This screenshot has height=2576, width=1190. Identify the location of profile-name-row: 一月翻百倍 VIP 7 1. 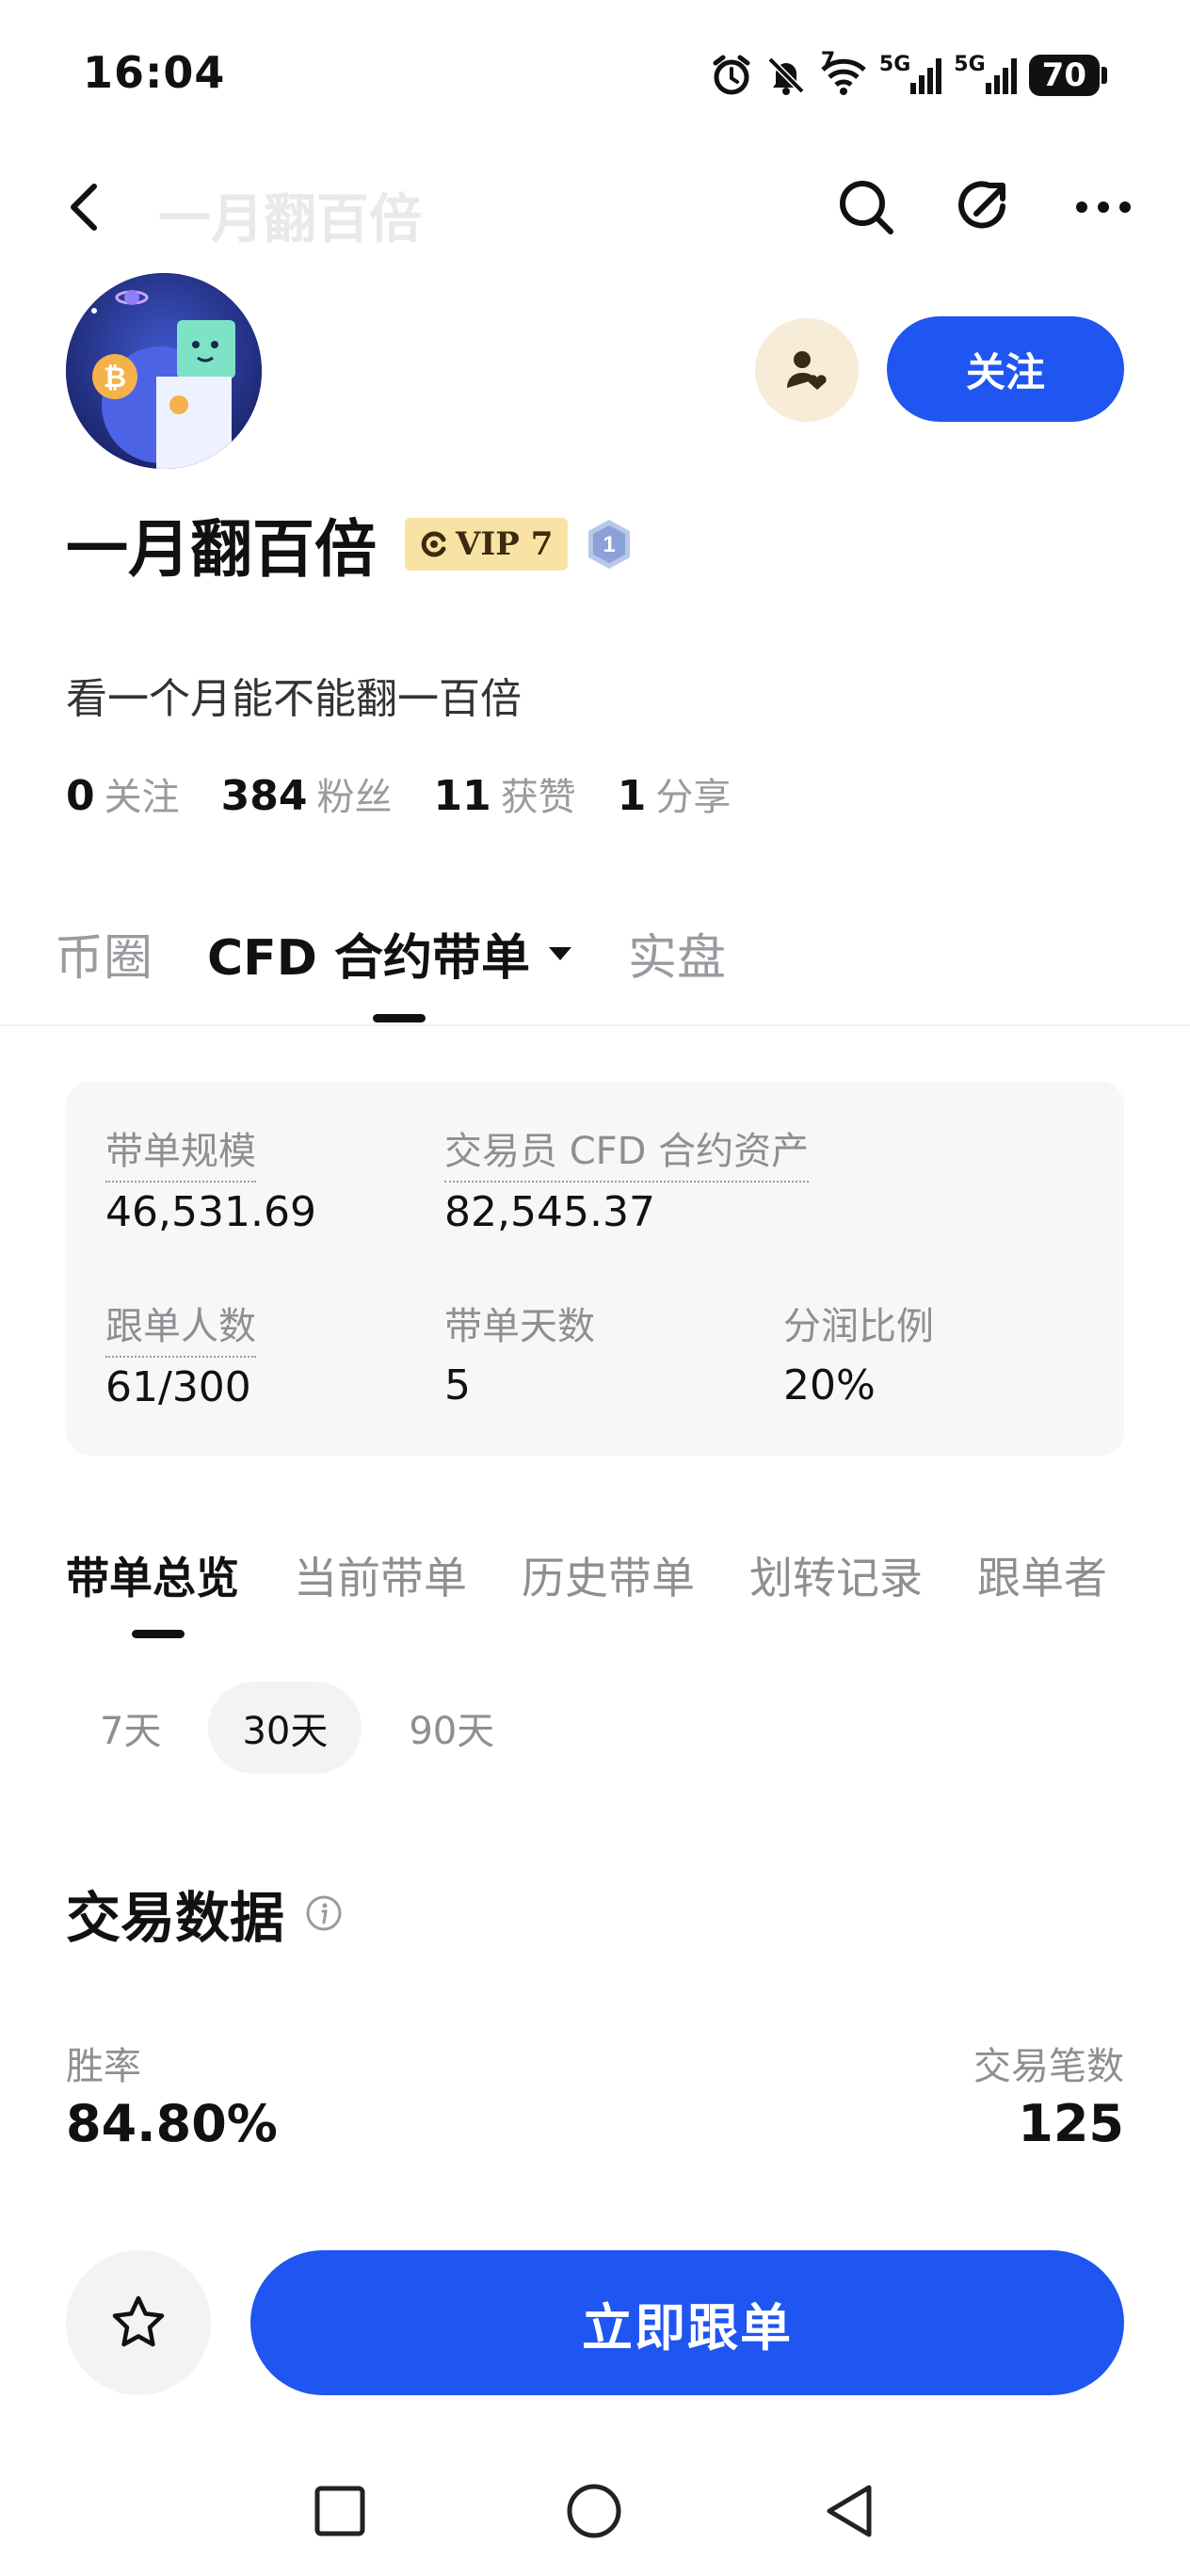
(350, 544).